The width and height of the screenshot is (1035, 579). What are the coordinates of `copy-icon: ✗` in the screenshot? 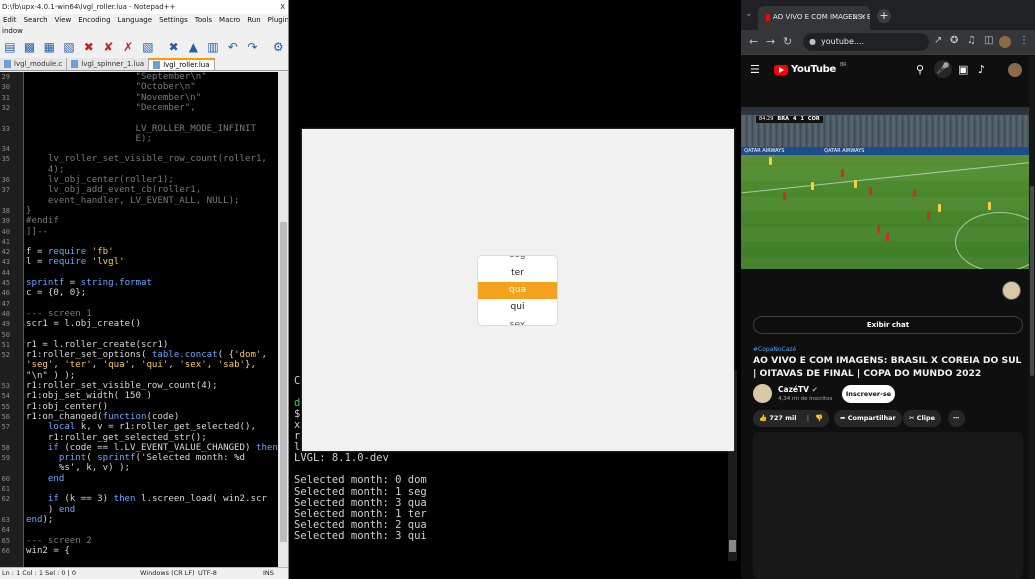 It's located at (128, 47).